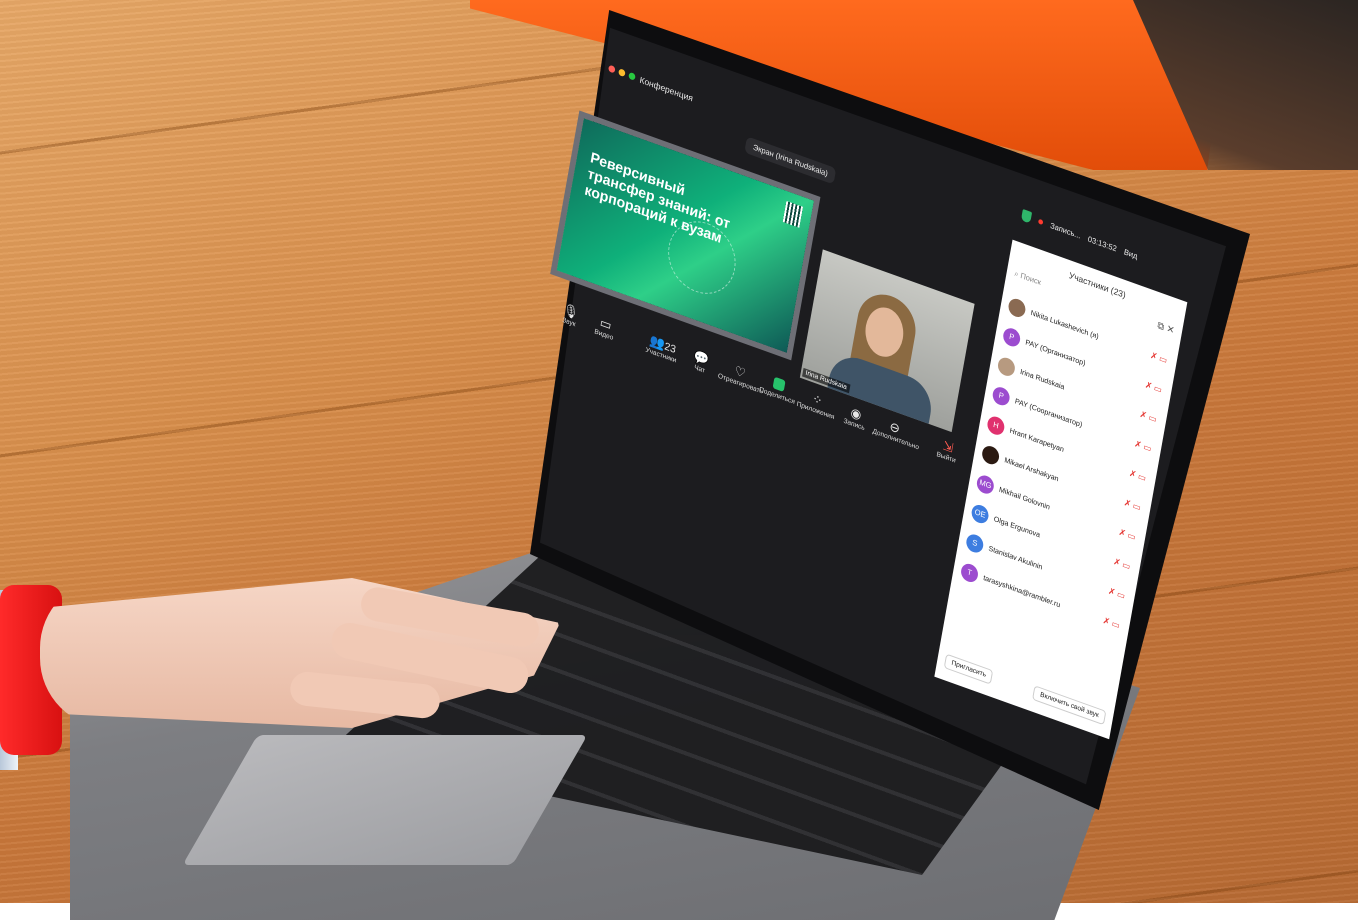 The image size is (1358, 920). What do you see at coordinates (947, 450) in the screenshot?
I see `exit-button: ⇲ Выйти` at bounding box center [947, 450].